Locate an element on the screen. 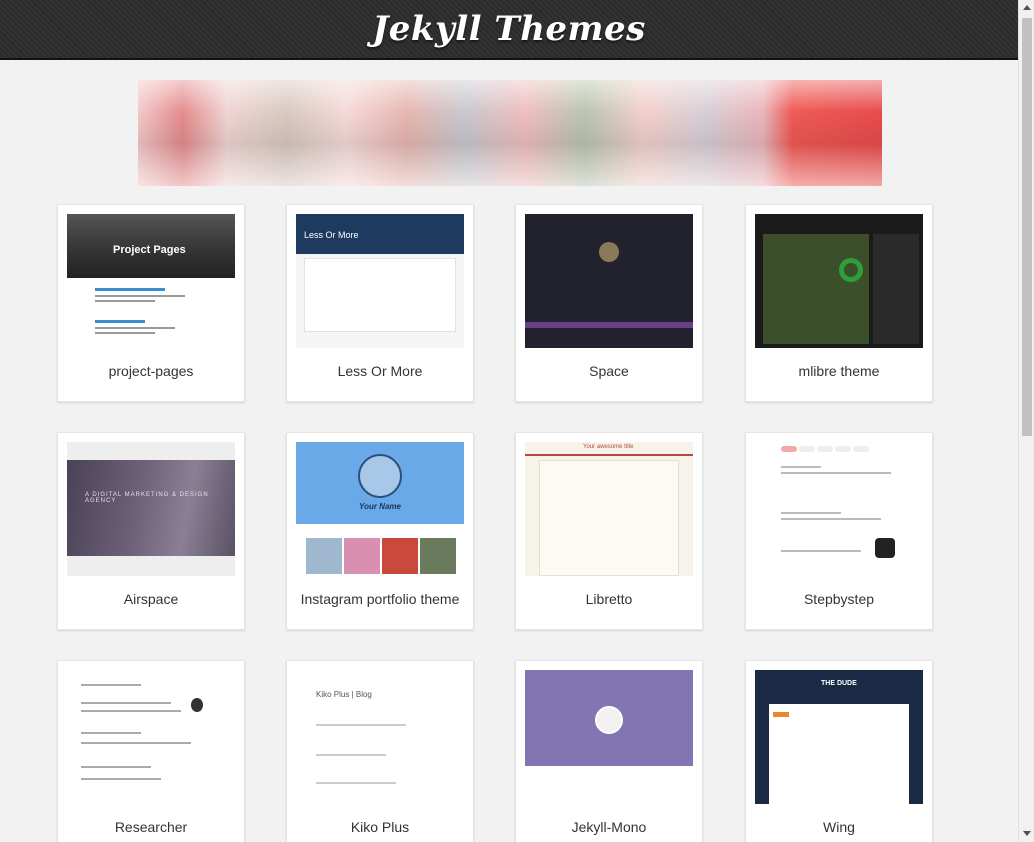 The height and width of the screenshot is (842, 1034). chevron-down-icon is located at coordinates (1027, 833).